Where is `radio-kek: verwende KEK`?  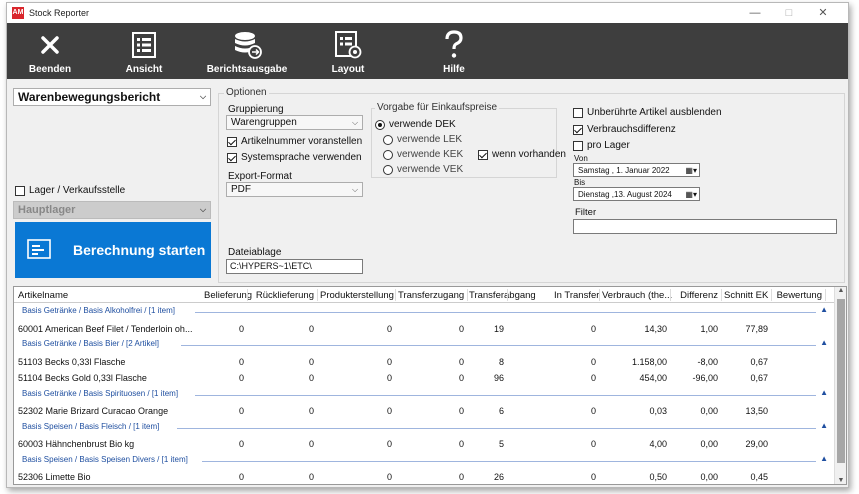 radio-kek: verwende KEK is located at coordinates (423, 154).